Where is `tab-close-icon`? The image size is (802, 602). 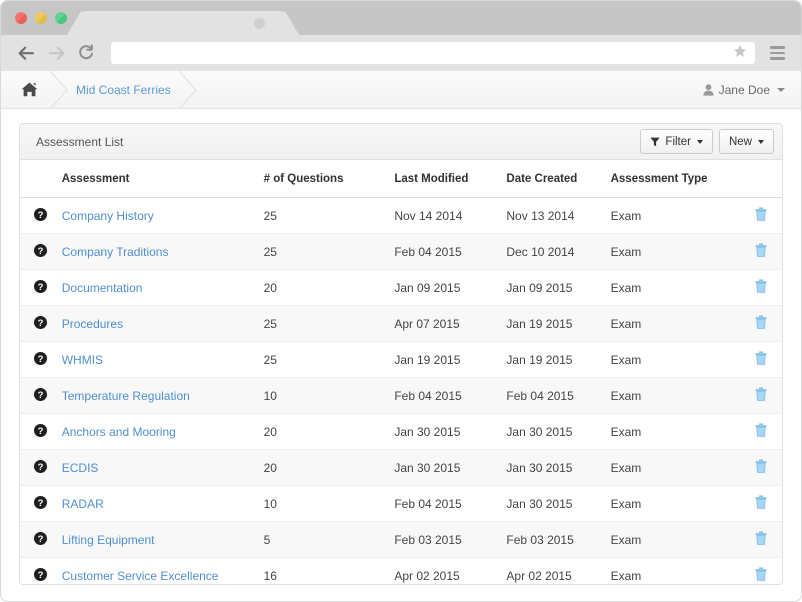 tab-close-icon is located at coordinates (259, 23).